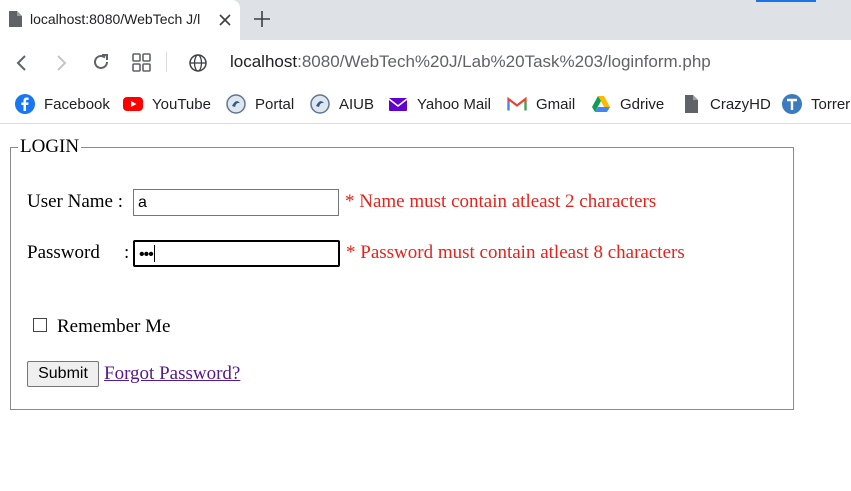  Describe the element at coordinates (115, 19) in the screenshot. I see `tab-title: localhost:8080/WebTech J/l` at that location.